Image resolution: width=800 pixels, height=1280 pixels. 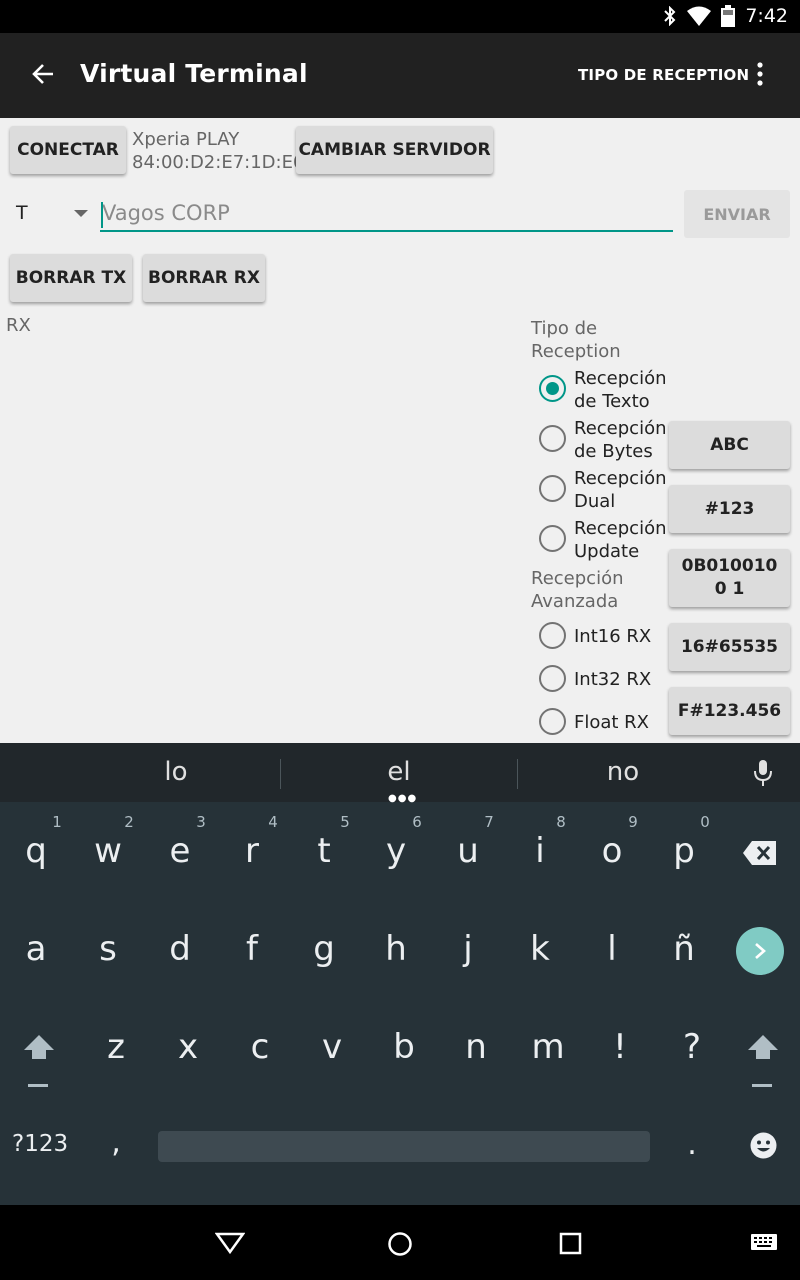 What do you see at coordinates (684, 949) in the screenshot?
I see `key-n-tilde: ñ` at bounding box center [684, 949].